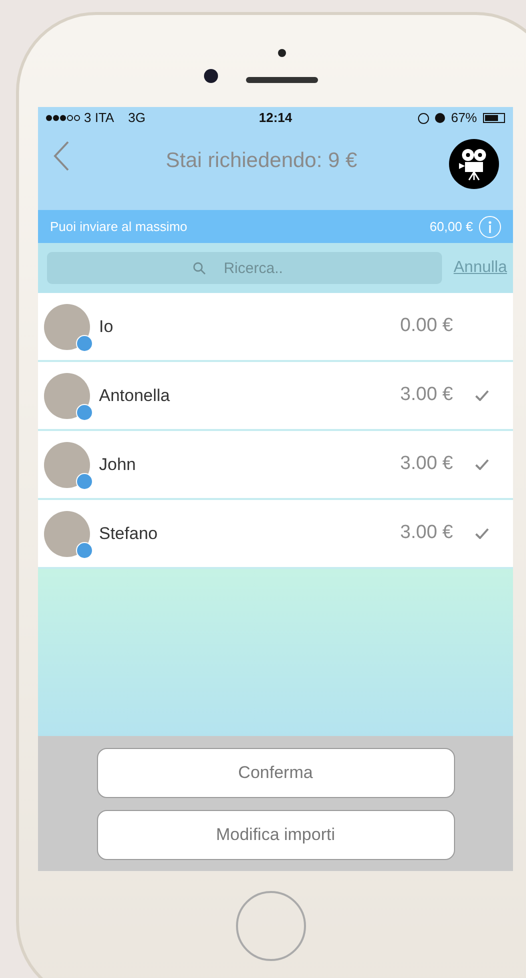  I want to click on movie-camera-icon, so click(474, 164).